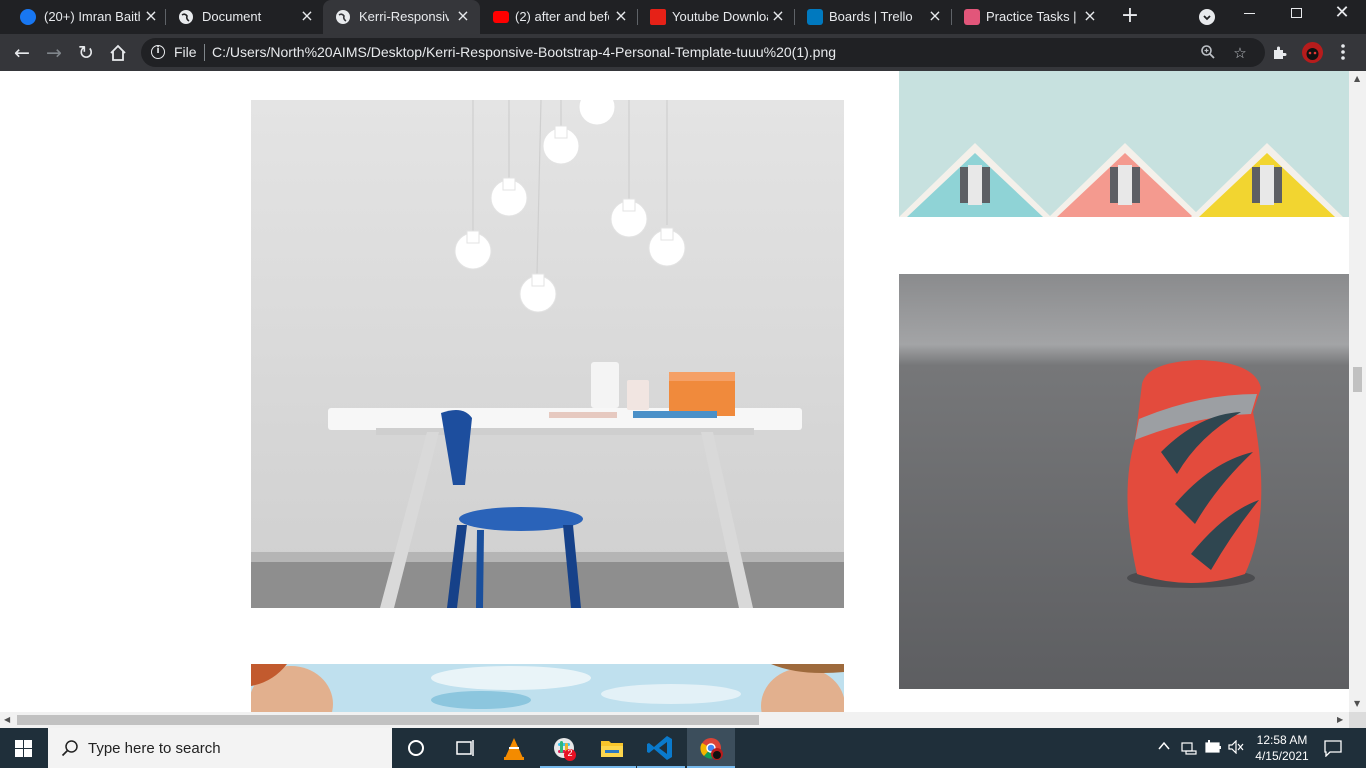 The image size is (1366, 773). What do you see at coordinates (658, 17) in the screenshot?
I see `download-icon` at bounding box center [658, 17].